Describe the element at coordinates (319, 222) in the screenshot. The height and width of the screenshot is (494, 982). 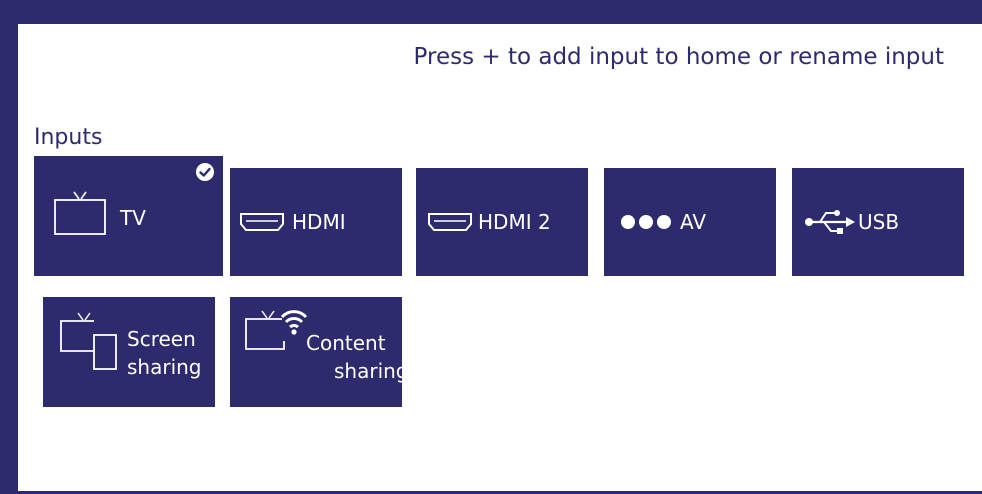
I see `input-tile-label: HDMI` at that location.